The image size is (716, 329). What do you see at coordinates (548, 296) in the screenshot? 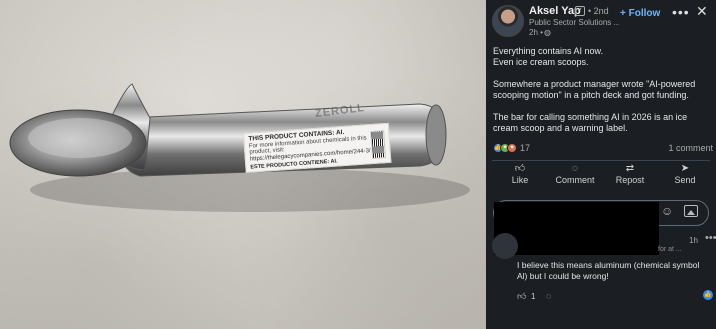
I see `comment-reply-icon: ◌` at bounding box center [548, 296].